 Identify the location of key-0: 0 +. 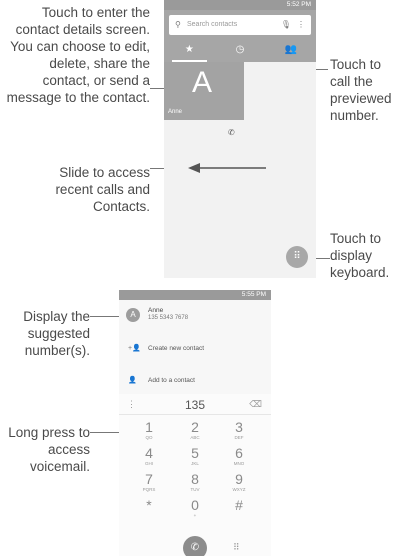
(195, 508).